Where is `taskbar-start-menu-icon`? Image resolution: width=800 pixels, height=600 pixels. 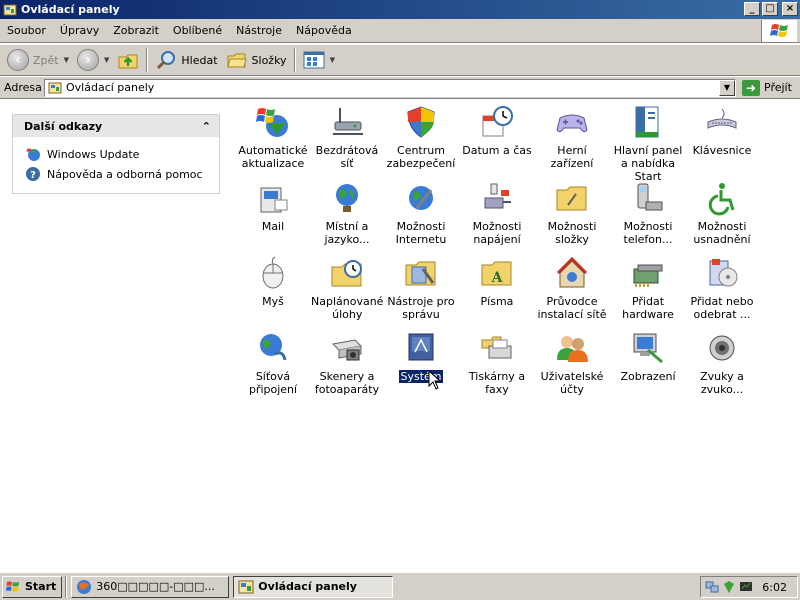 taskbar-start-menu-icon is located at coordinates (647, 122).